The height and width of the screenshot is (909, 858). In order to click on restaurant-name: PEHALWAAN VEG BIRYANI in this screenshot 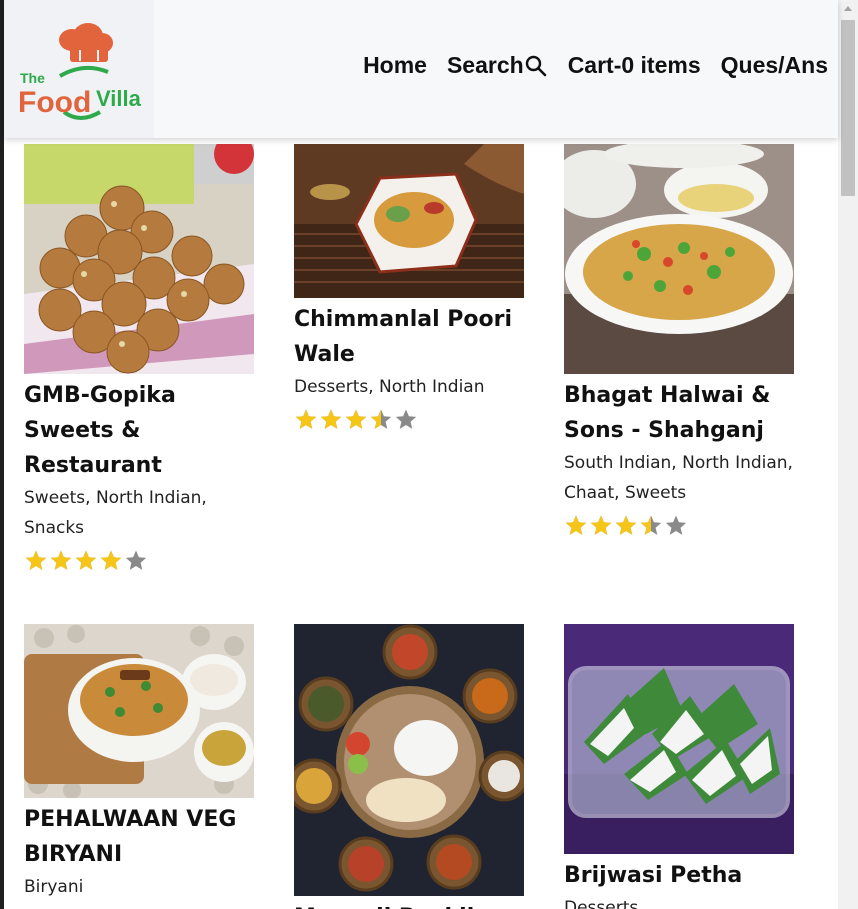, I will do `click(130, 837)`.